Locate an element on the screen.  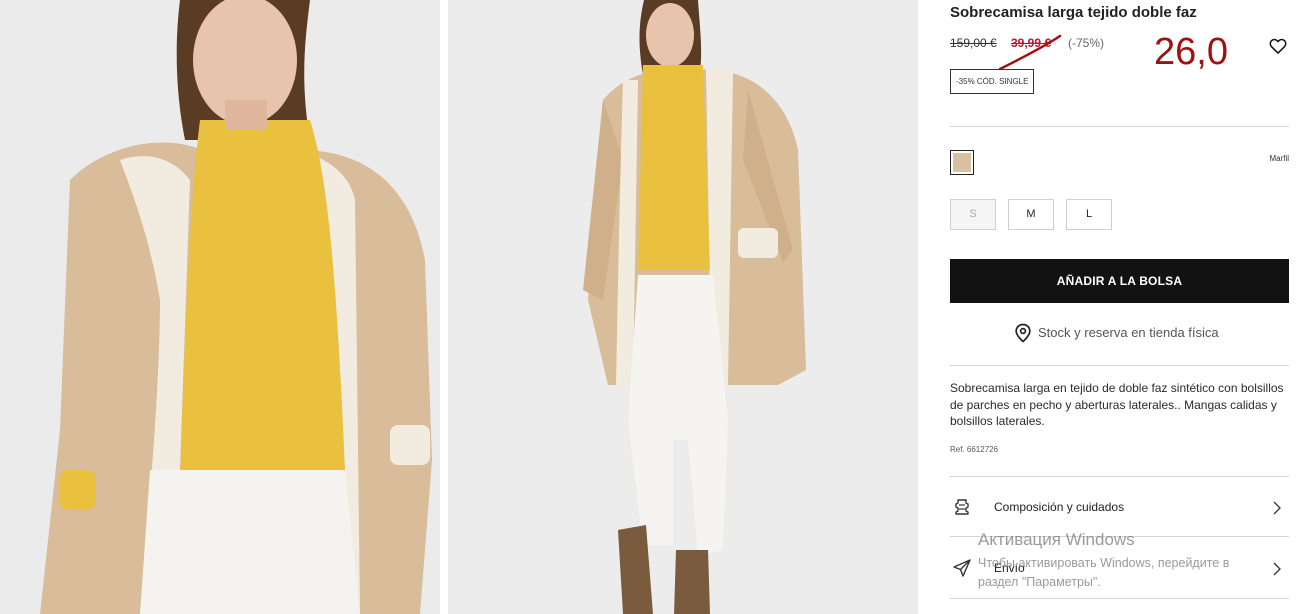
accordion-composition-label: Composición y cuidados is located at coordinates (1059, 507).